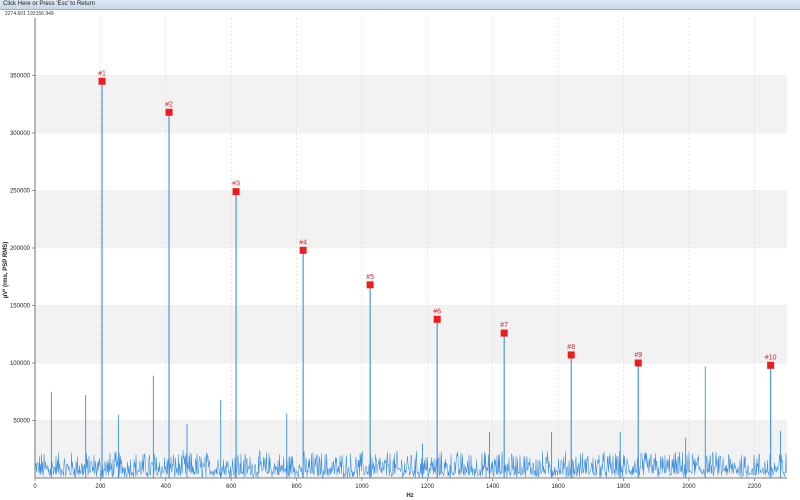 Image resolution: width=800 pixels, height=500 pixels. Describe the element at coordinates (166, 487) in the screenshot. I see `x-tick-label: 400` at that location.